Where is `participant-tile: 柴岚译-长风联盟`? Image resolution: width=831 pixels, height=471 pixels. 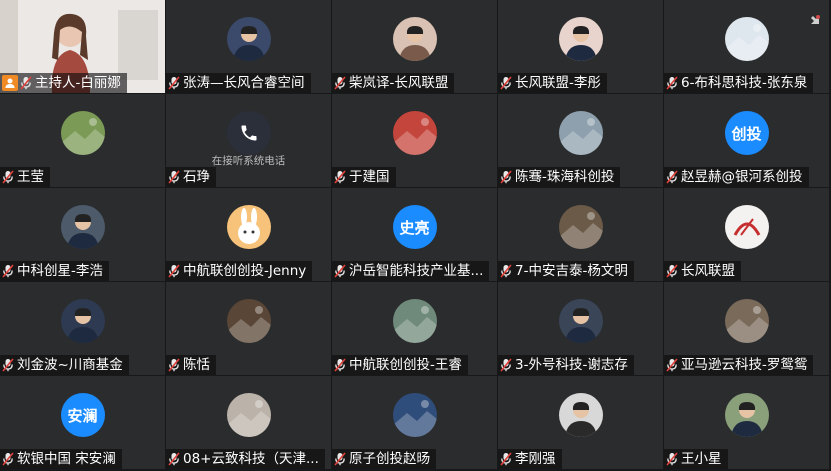
participant-tile: 柴岚译-长风联盟 is located at coordinates (414, 46).